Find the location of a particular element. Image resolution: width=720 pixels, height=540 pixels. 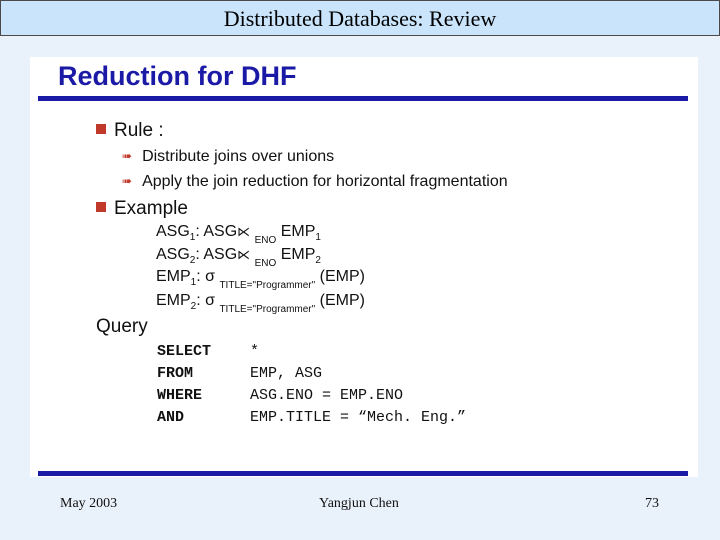

footer-page-number: 73 is located at coordinates (652, 503).